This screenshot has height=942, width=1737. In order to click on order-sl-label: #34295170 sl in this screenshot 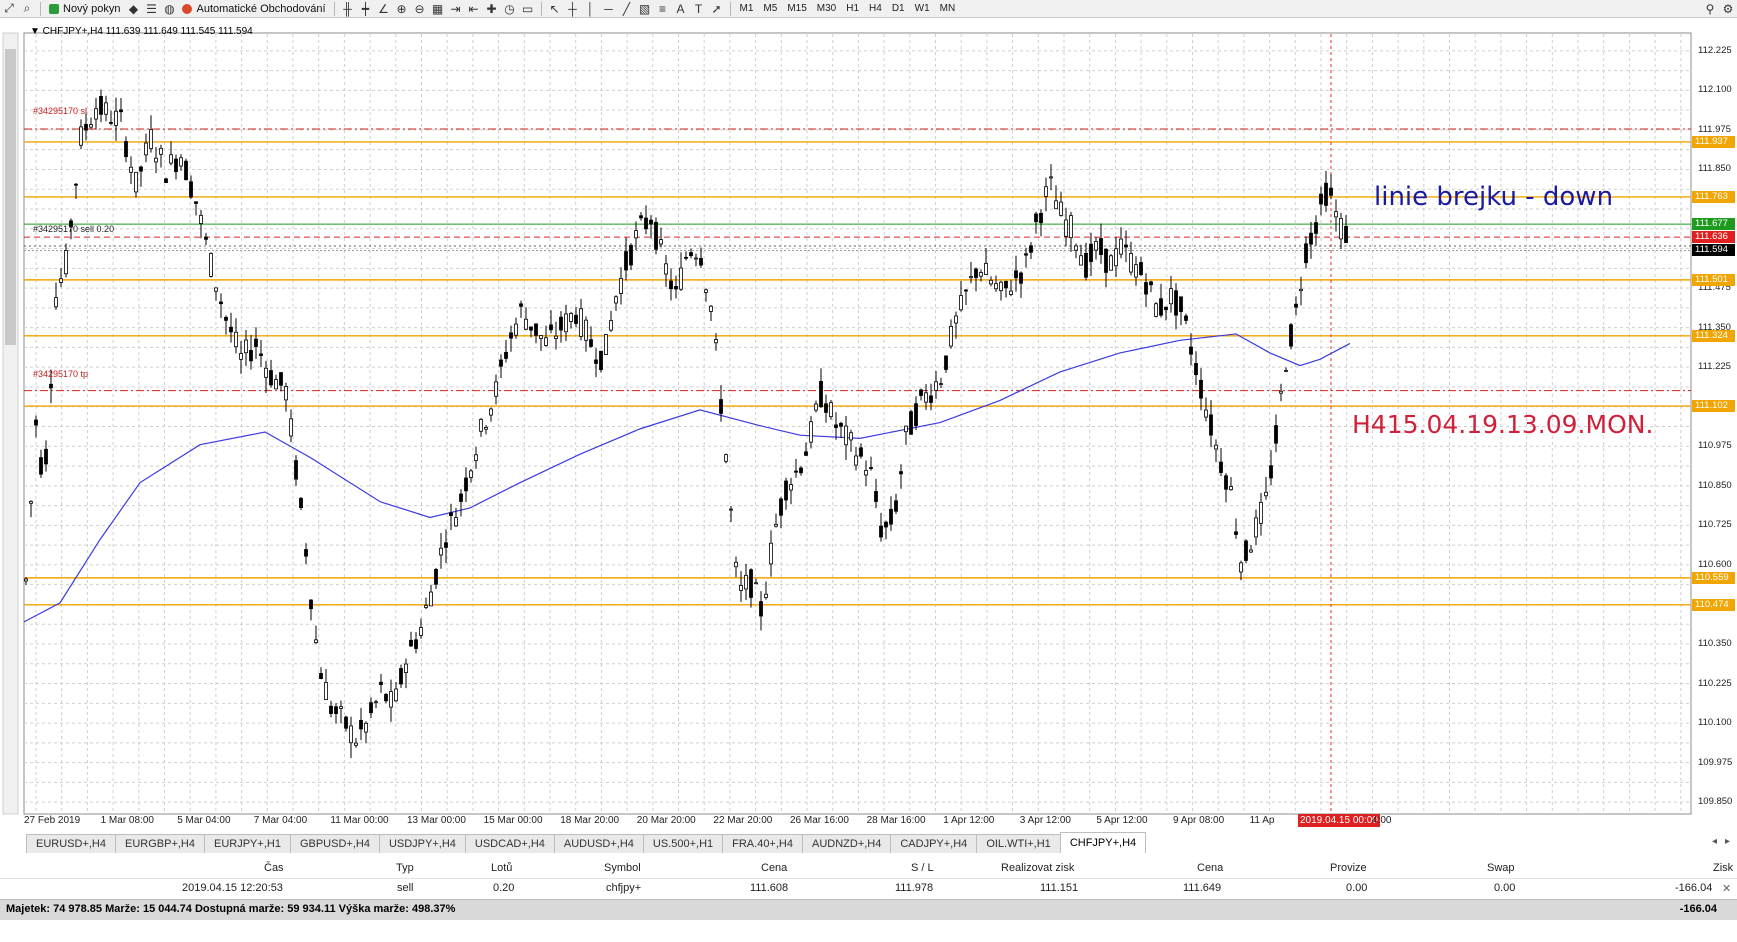, I will do `click(60, 111)`.